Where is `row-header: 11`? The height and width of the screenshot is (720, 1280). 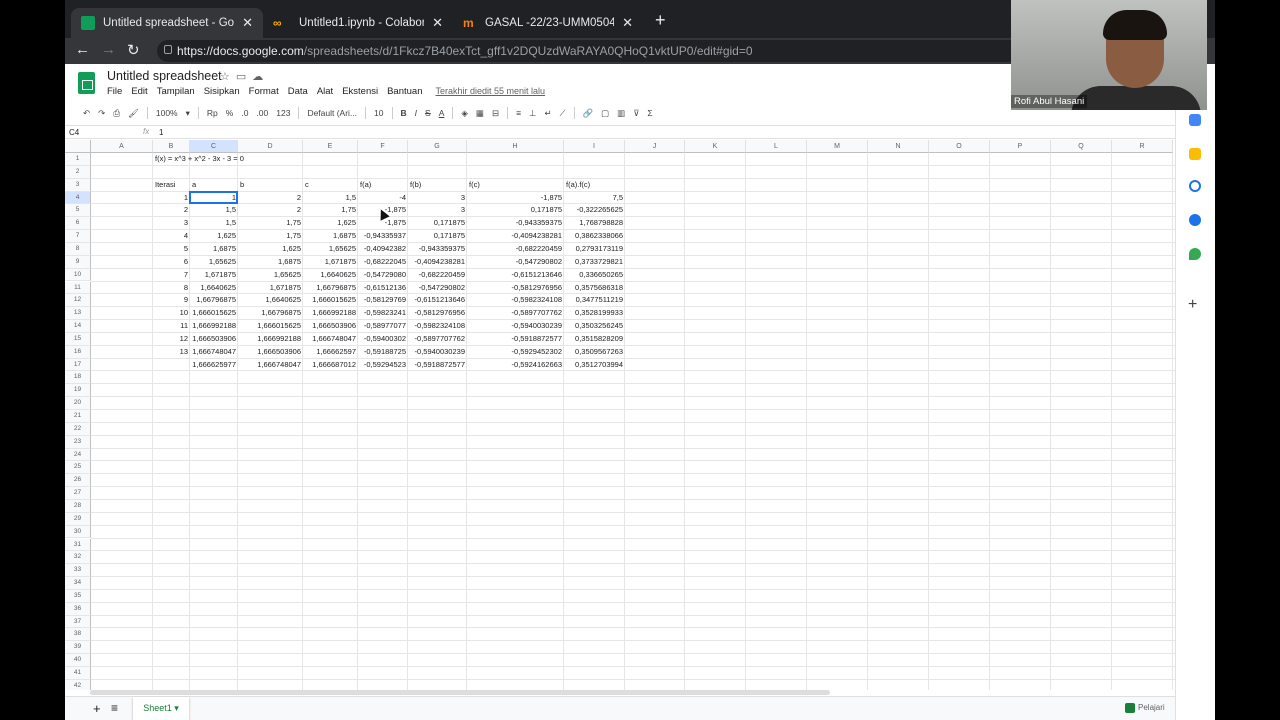 row-header: 11 is located at coordinates (78, 288).